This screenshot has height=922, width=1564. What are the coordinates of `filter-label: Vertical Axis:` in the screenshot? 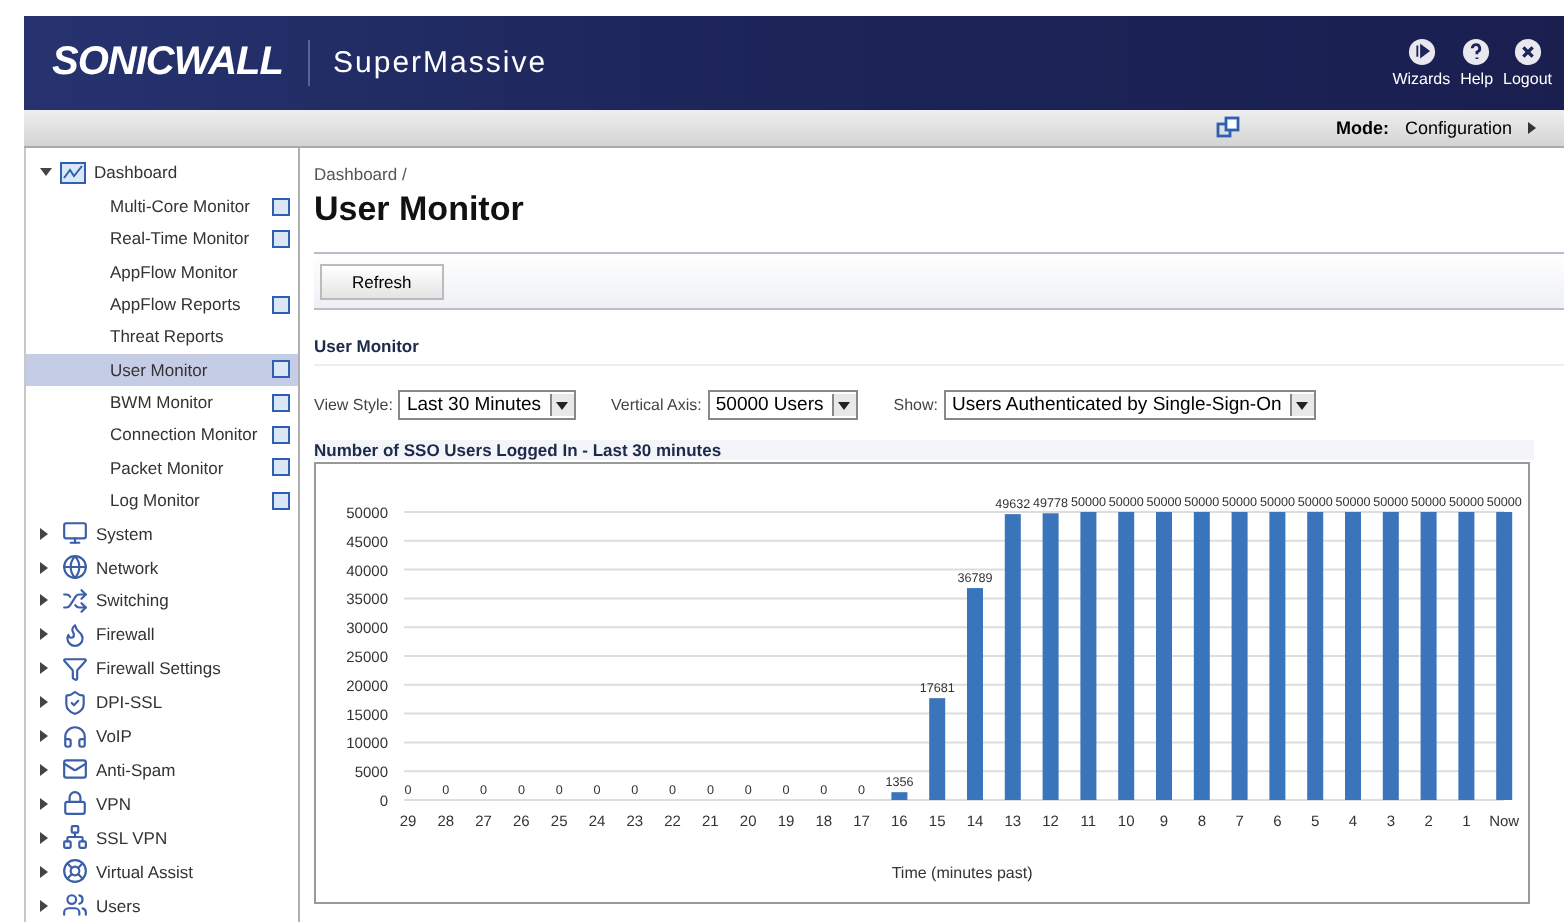 It's located at (656, 405).